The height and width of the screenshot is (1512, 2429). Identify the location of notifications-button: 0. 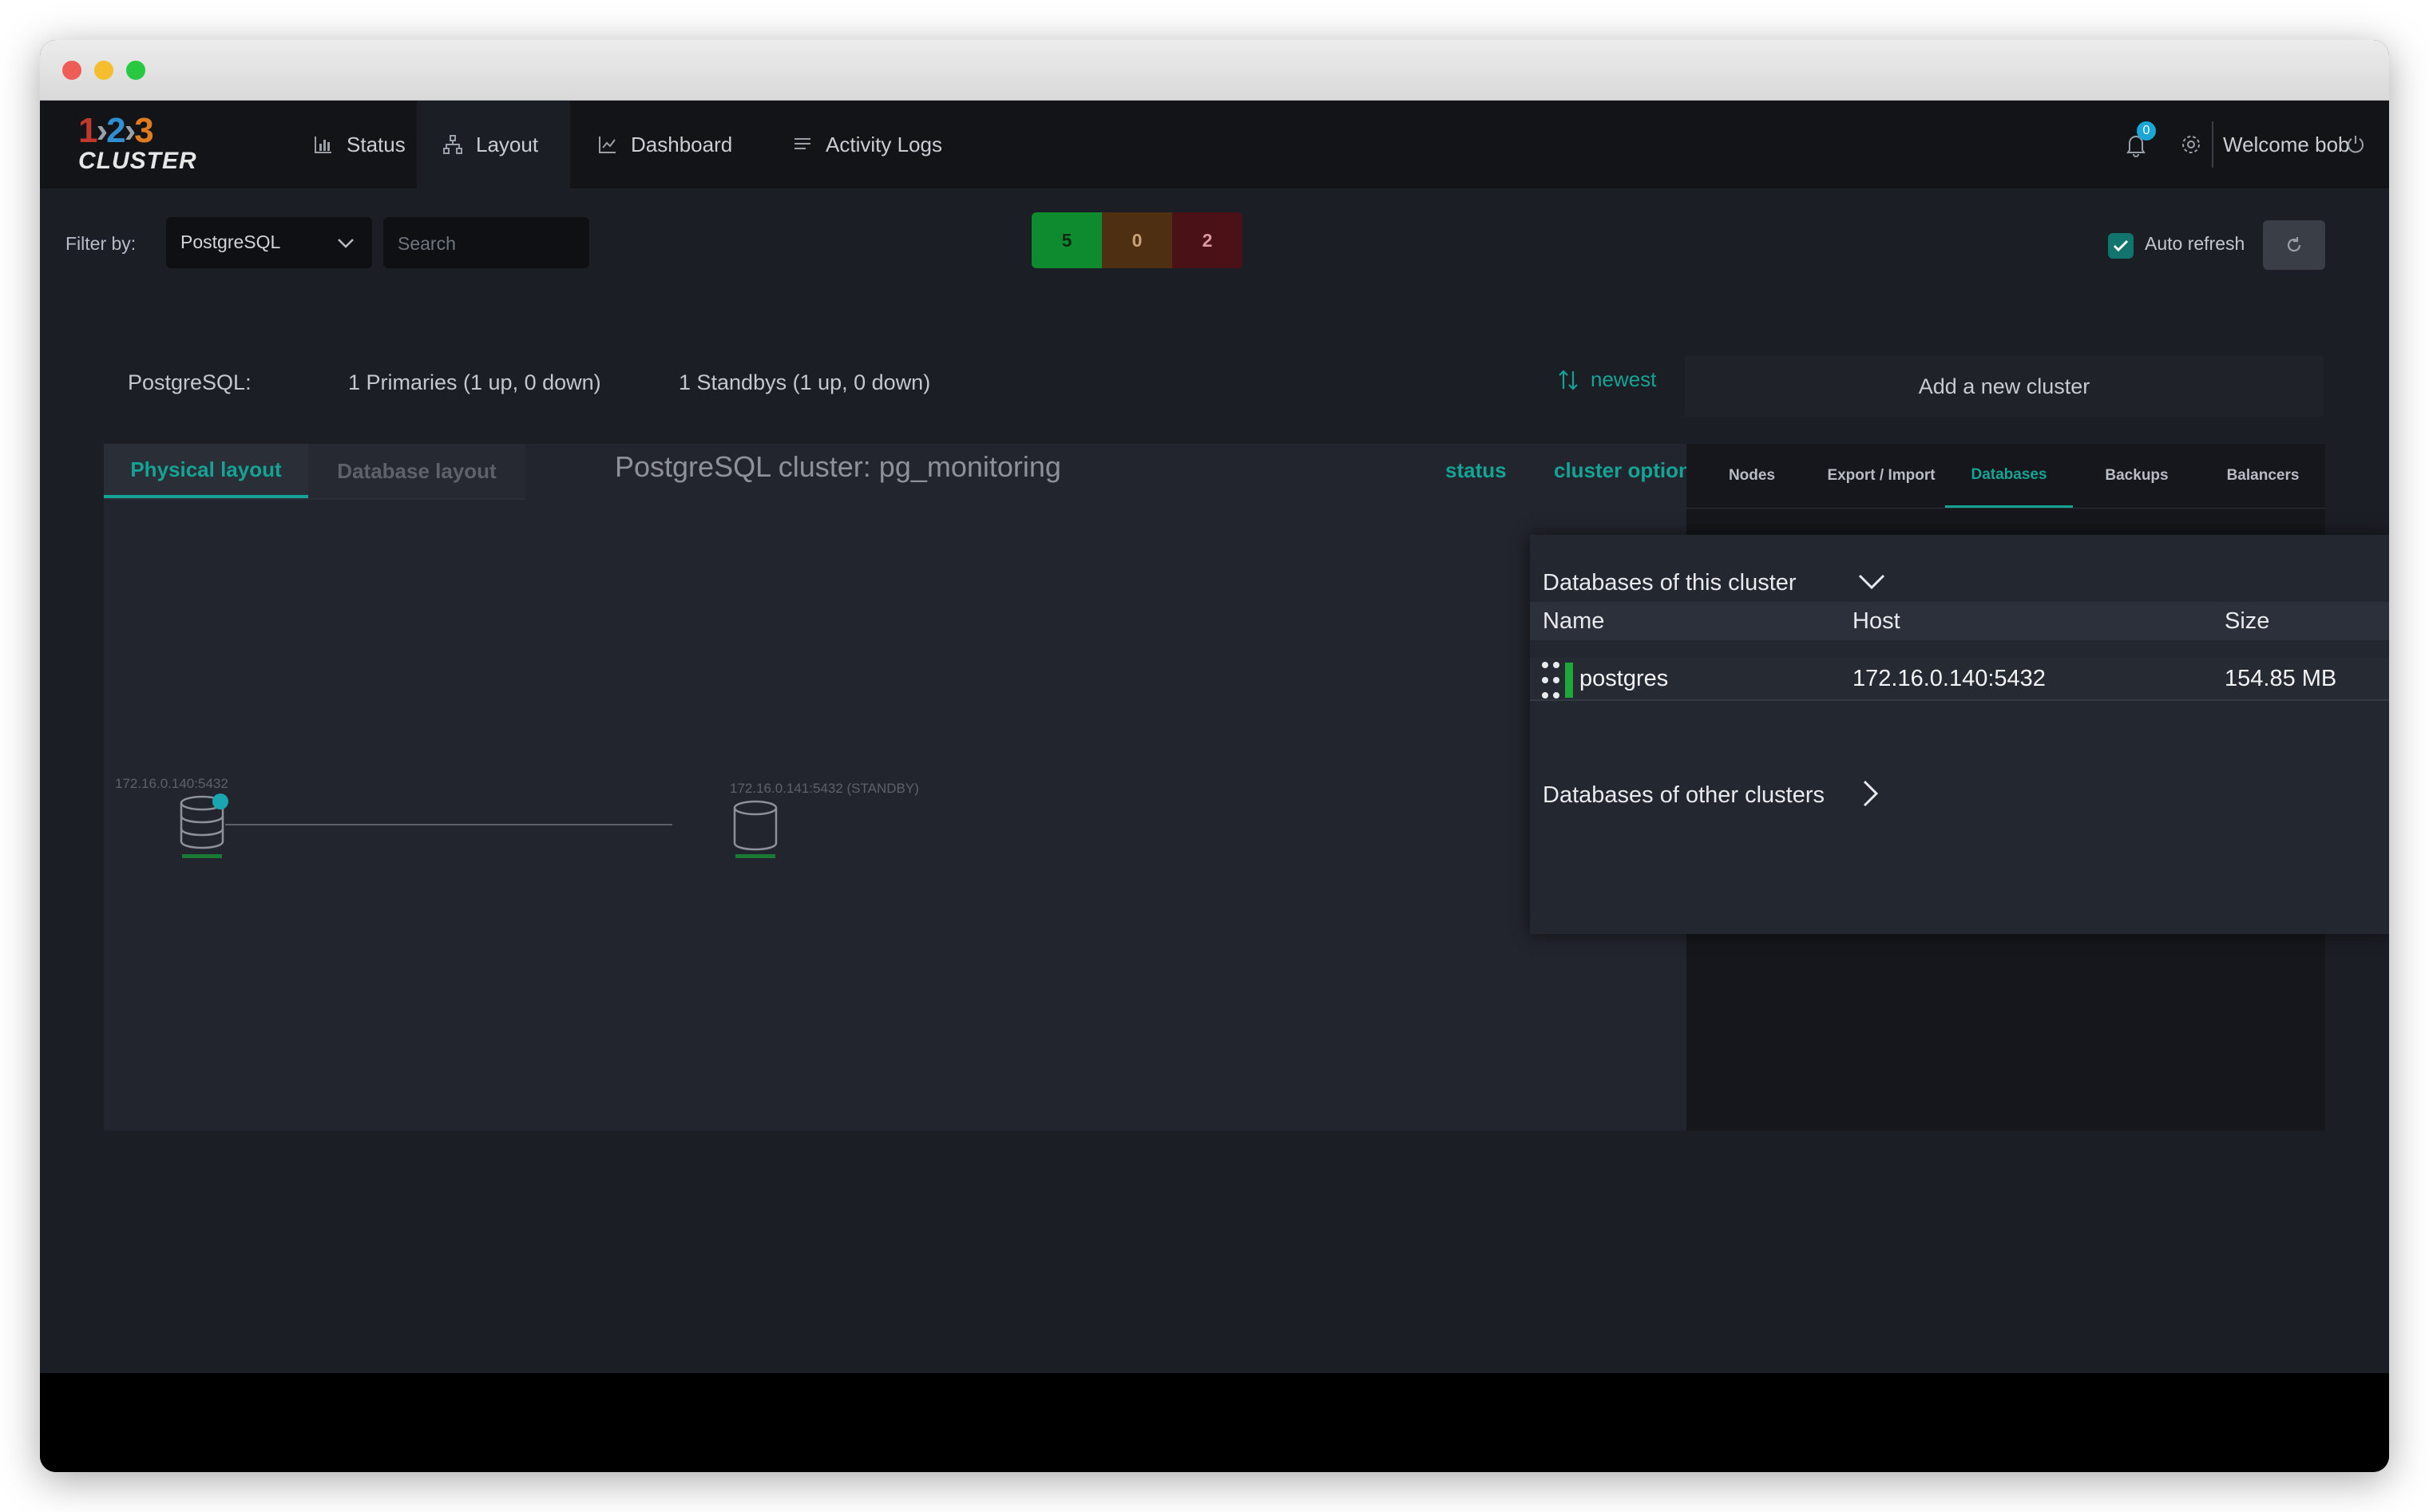
(2139, 144).